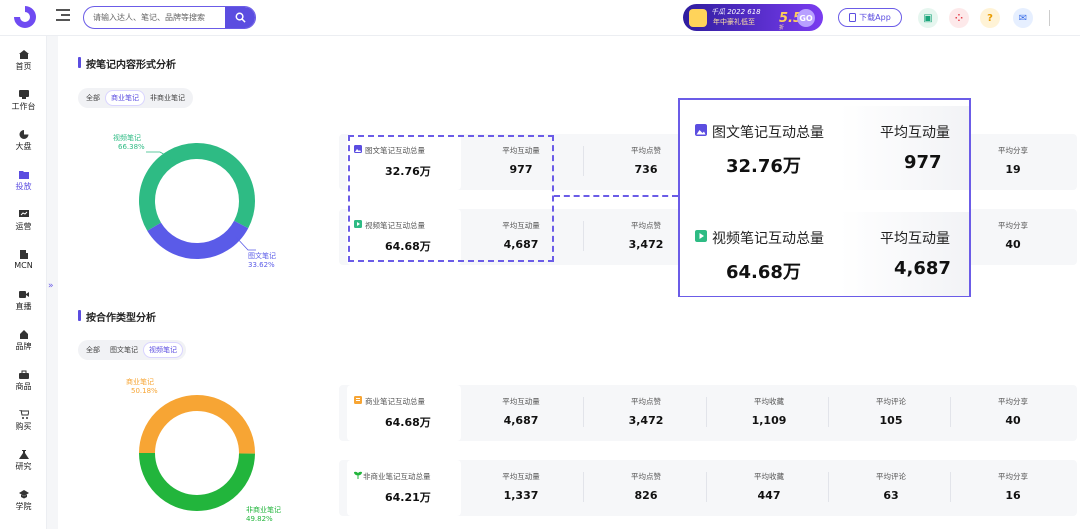 The height and width of the screenshot is (529, 1080). What do you see at coordinates (124, 350) in the screenshot?
I see `tab-image-note: 图文笔记` at bounding box center [124, 350].